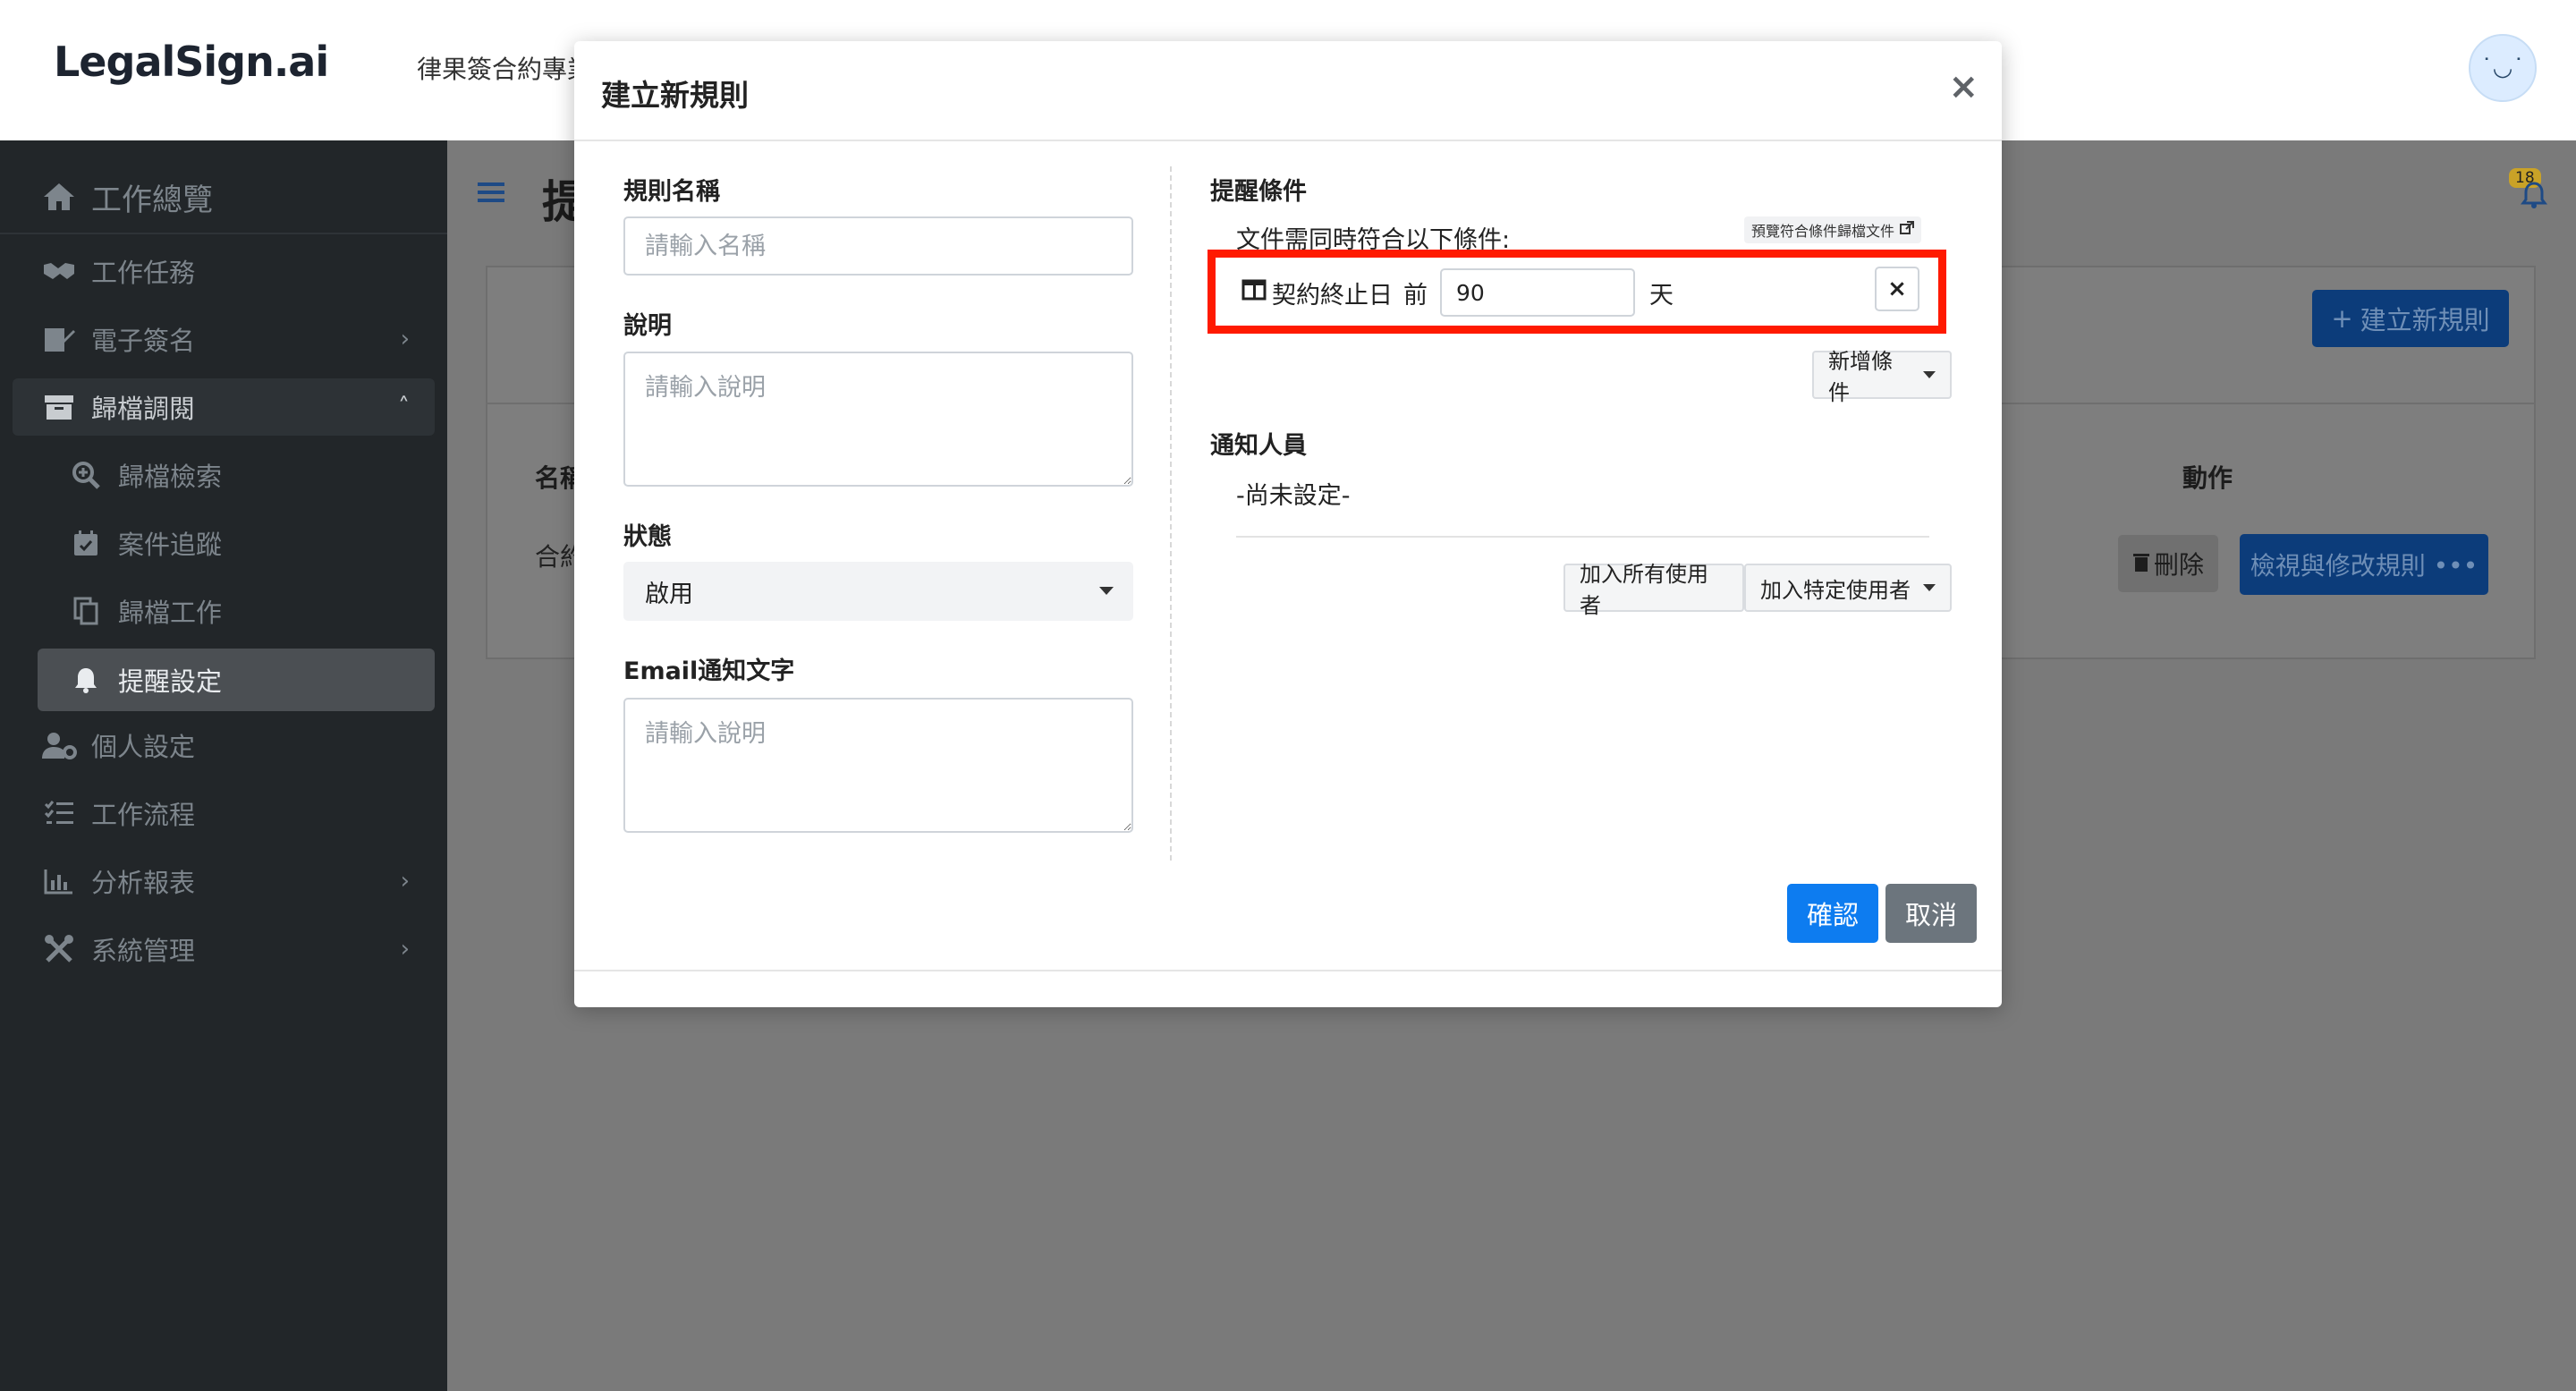  What do you see at coordinates (143, 883) in the screenshot?
I see `sidebar-item-label: 分析報表` at bounding box center [143, 883].